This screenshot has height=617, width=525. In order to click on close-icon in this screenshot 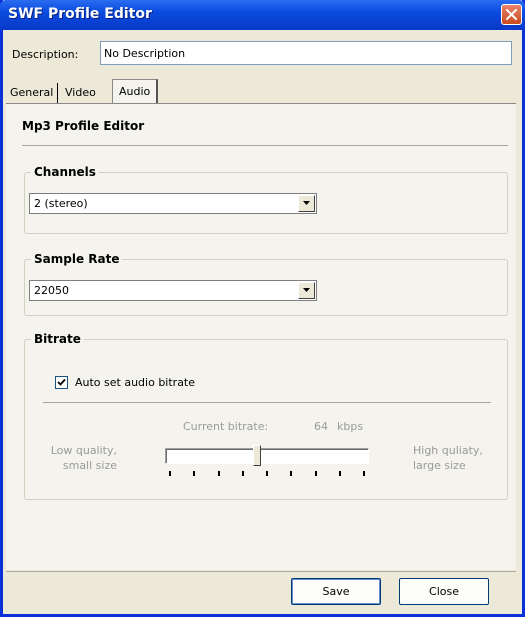, I will do `click(511, 14)`.